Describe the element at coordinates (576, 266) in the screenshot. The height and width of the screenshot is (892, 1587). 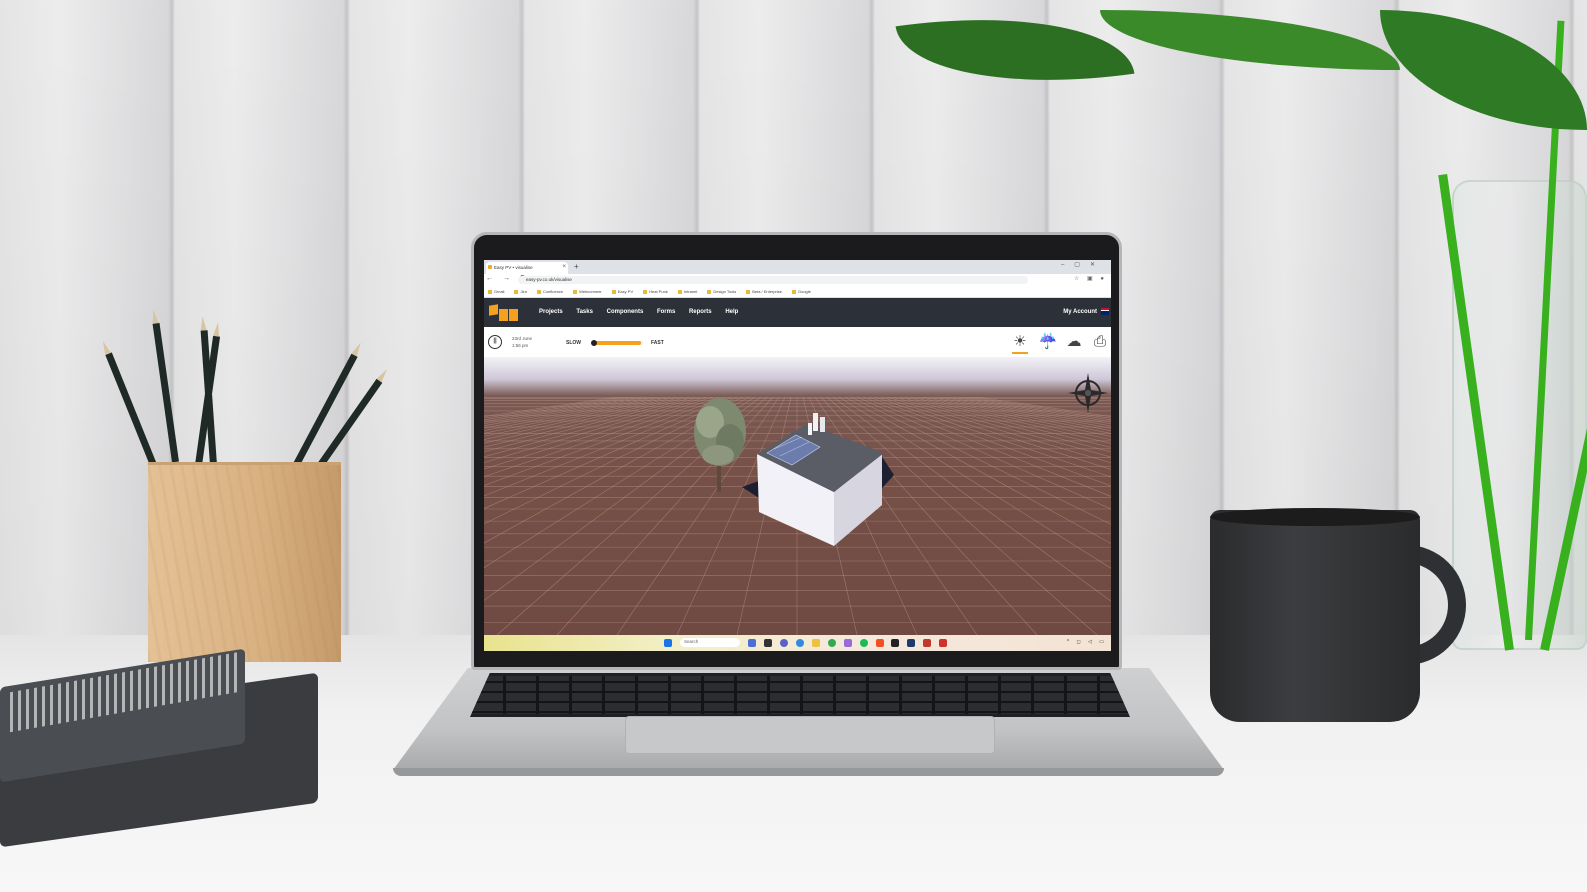
I see `new-tab-button: +` at that location.